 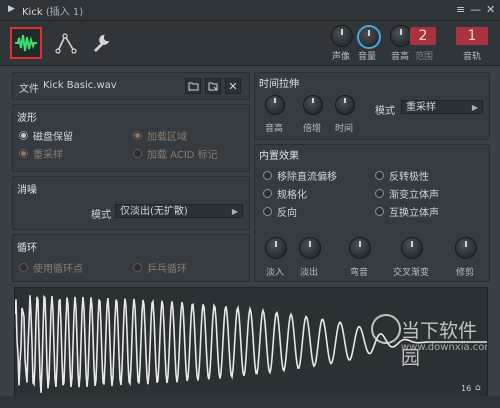 What do you see at coordinates (379, 175) in the screenshot?
I see `reverse-polarity-radio` at bounding box center [379, 175].